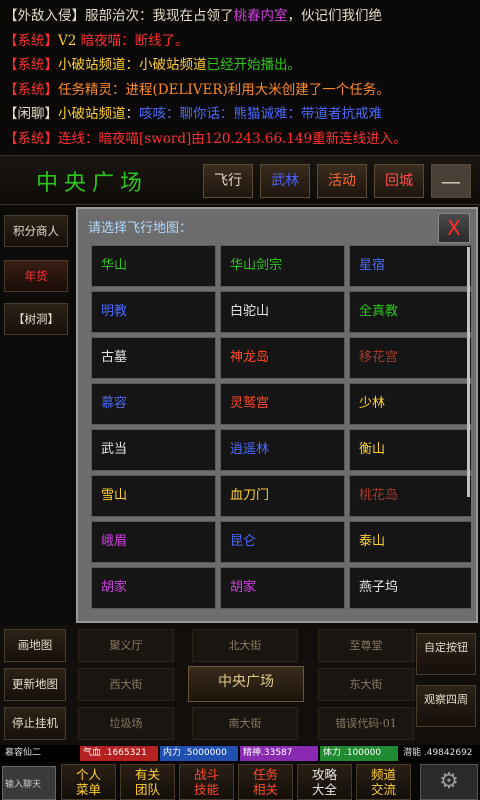 The width and height of the screenshot is (480, 800). Describe the element at coordinates (410, 358) in the screenshot. I see `map-option: 移花宫` at that location.